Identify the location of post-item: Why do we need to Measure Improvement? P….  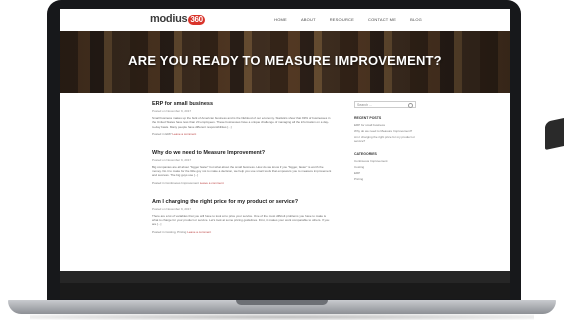
(242, 167).